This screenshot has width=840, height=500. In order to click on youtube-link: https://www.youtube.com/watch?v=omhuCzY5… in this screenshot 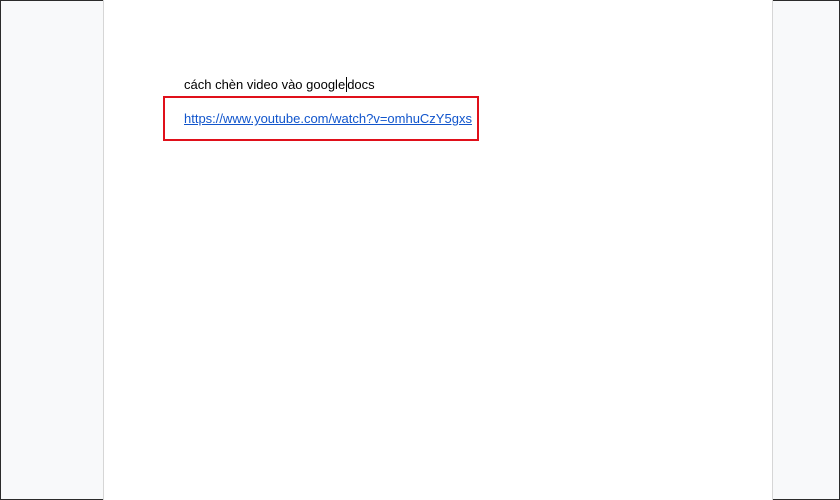, I will do `click(328, 119)`.